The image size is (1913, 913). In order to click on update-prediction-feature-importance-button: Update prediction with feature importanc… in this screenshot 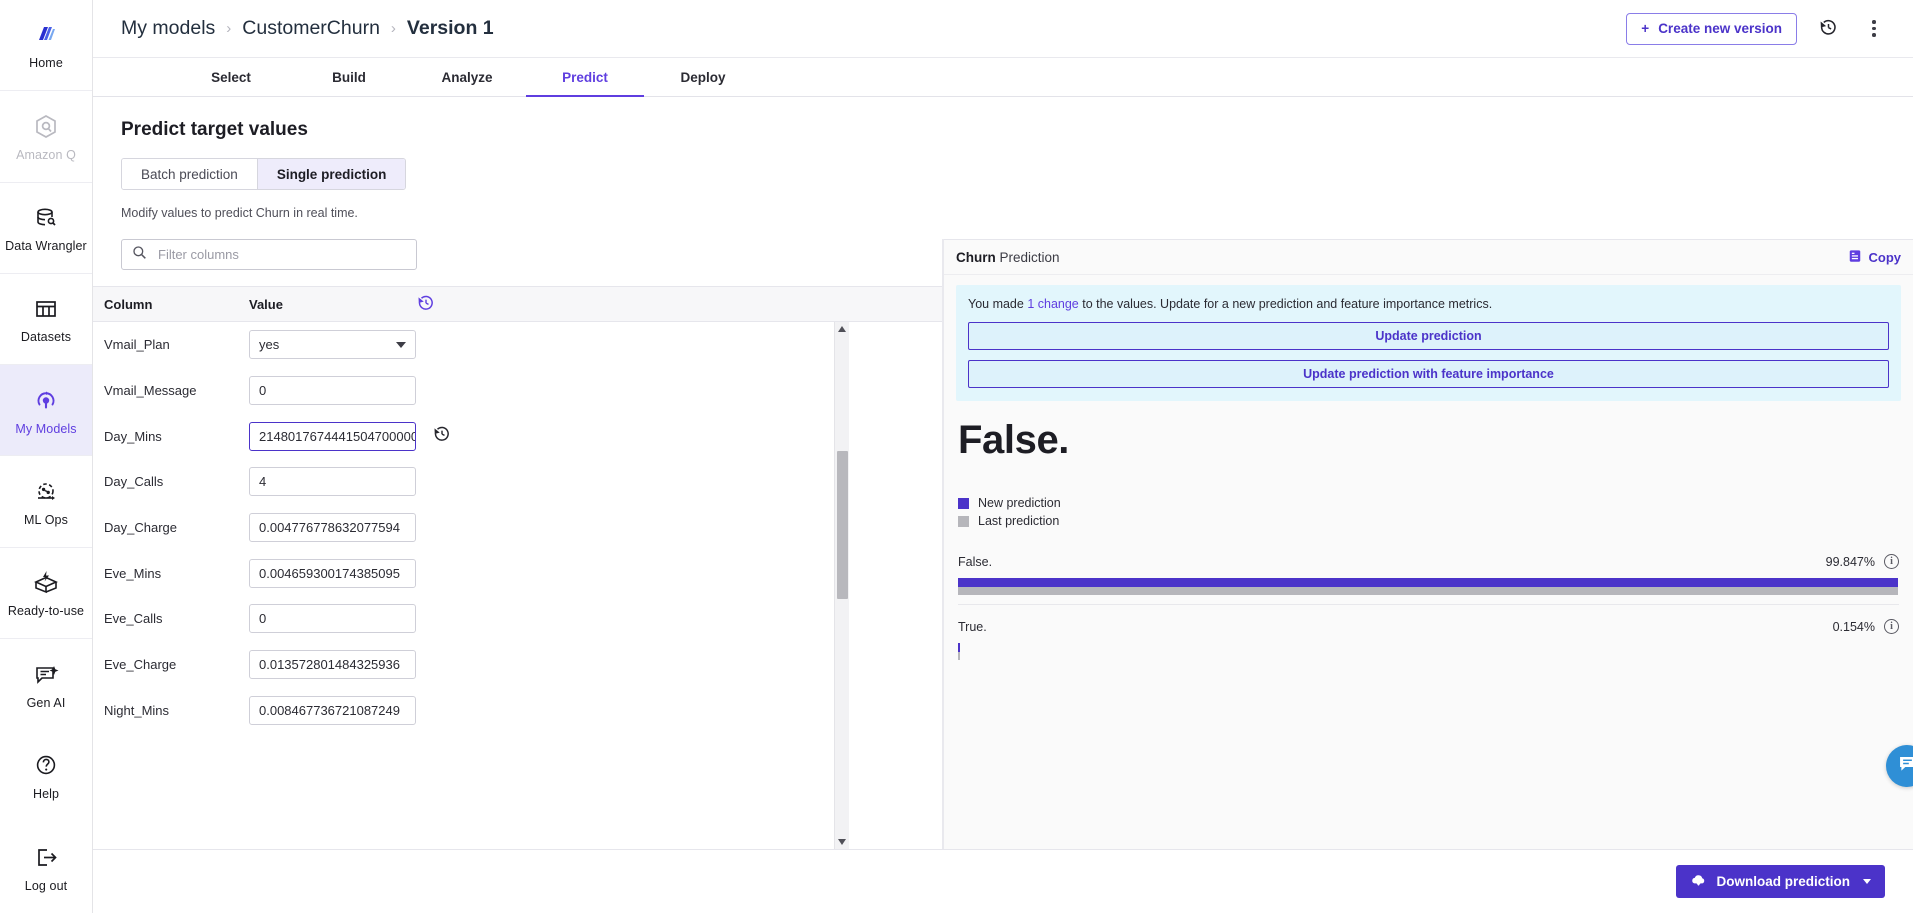, I will do `click(1428, 374)`.